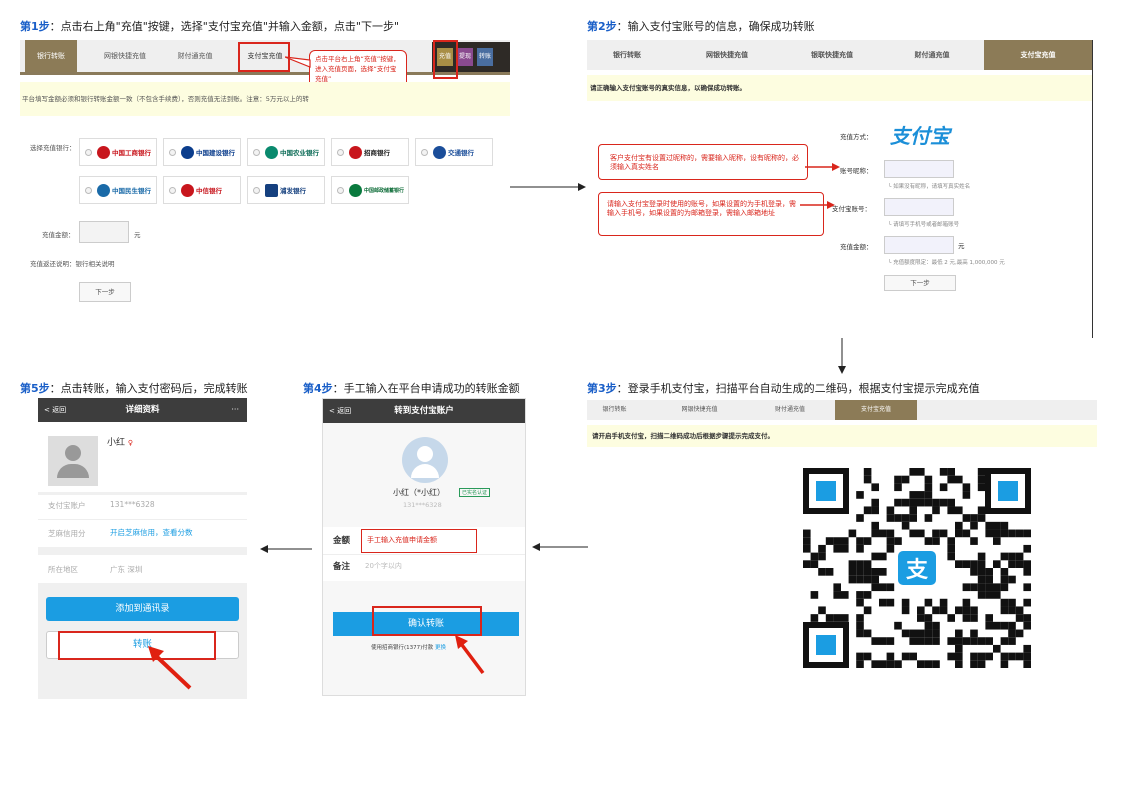 Image resolution: width=1122 pixels, height=793 pixels. What do you see at coordinates (832, 55) in the screenshot?
I see `tab-unionpay: 银联快捷充值` at bounding box center [832, 55].